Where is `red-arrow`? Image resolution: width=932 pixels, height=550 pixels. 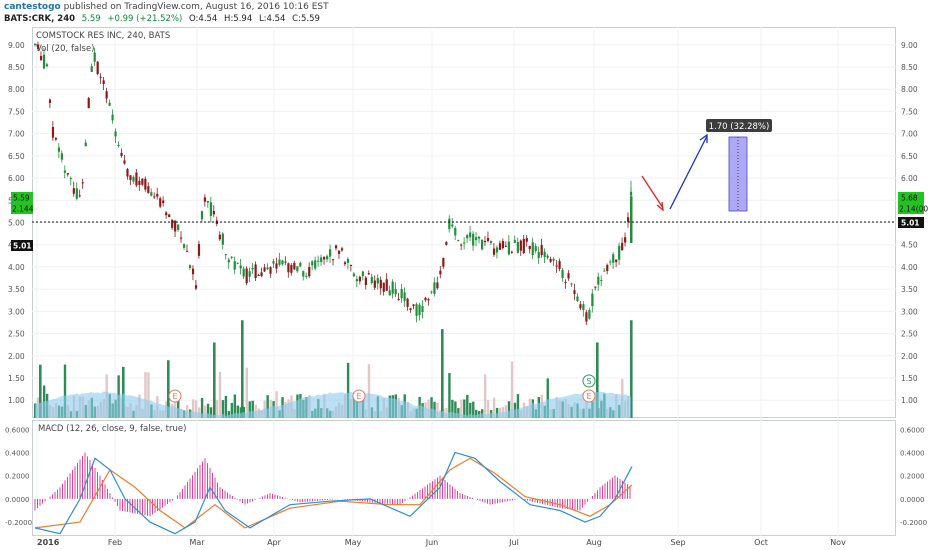 red-arrow is located at coordinates (652, 192).